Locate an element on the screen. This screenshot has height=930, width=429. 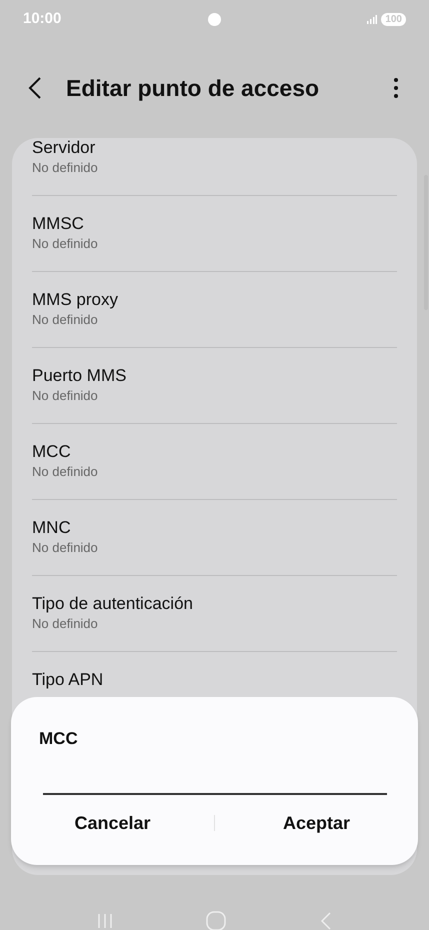
signal-icon is located at coordinates (372, 19).